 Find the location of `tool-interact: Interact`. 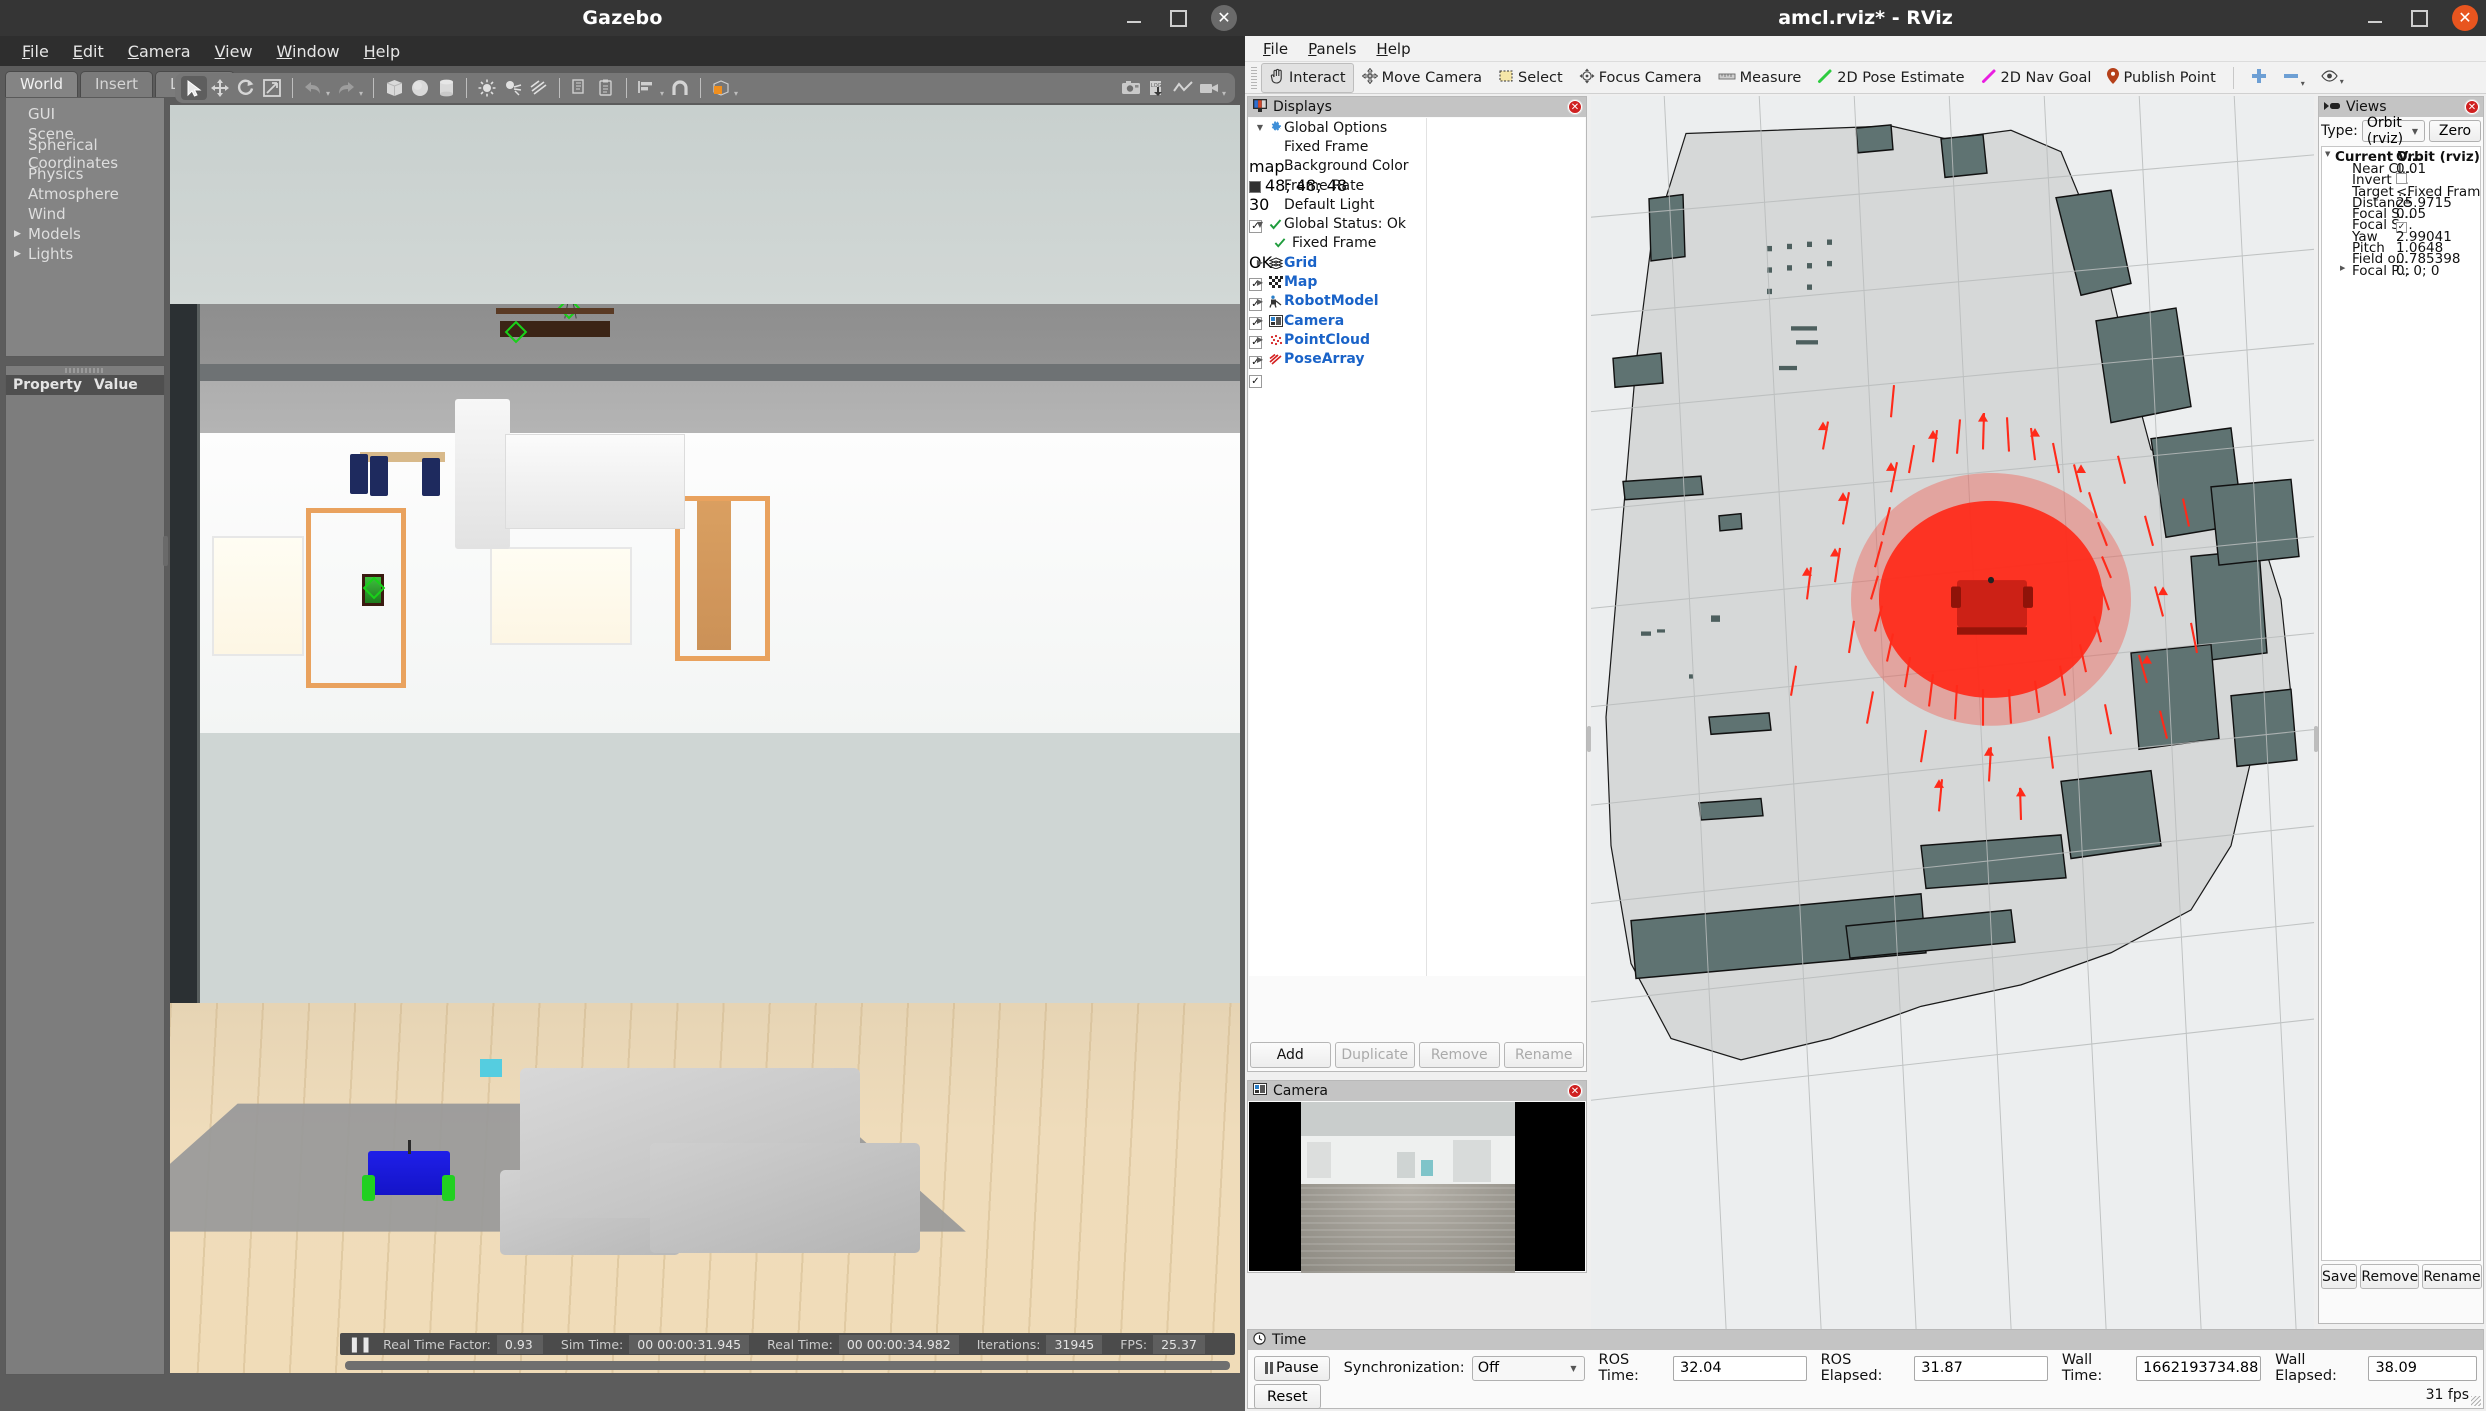

tool-interact: Interact is located at coordinates (1307, 77).